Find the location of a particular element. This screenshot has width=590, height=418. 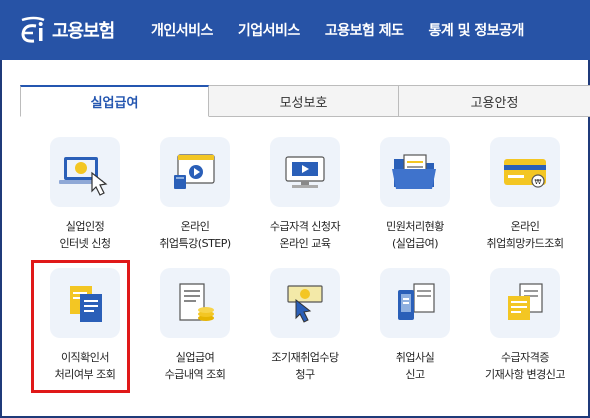

tab-maternity: 모성보호 is located at coordinates (304, 101).